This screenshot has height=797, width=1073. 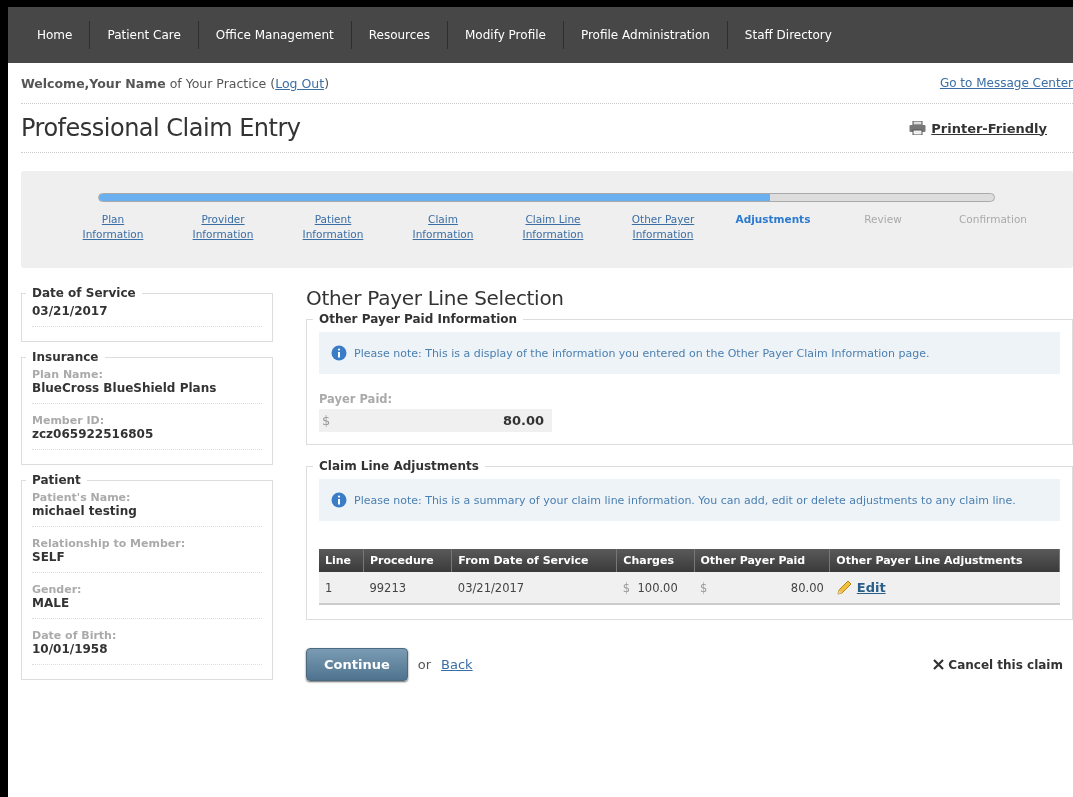 I want to click on step-link: Provider Information, so click(x=223, y=227).